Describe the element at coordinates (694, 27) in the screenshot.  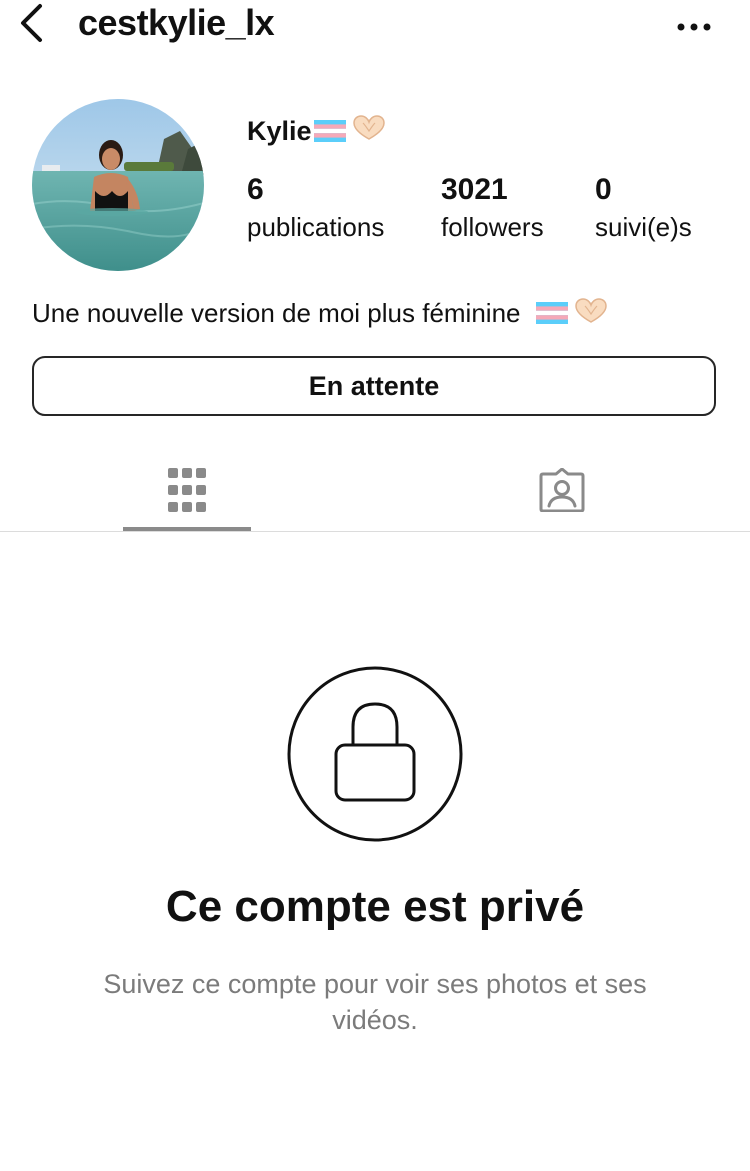
I see `more-icon` at that location.